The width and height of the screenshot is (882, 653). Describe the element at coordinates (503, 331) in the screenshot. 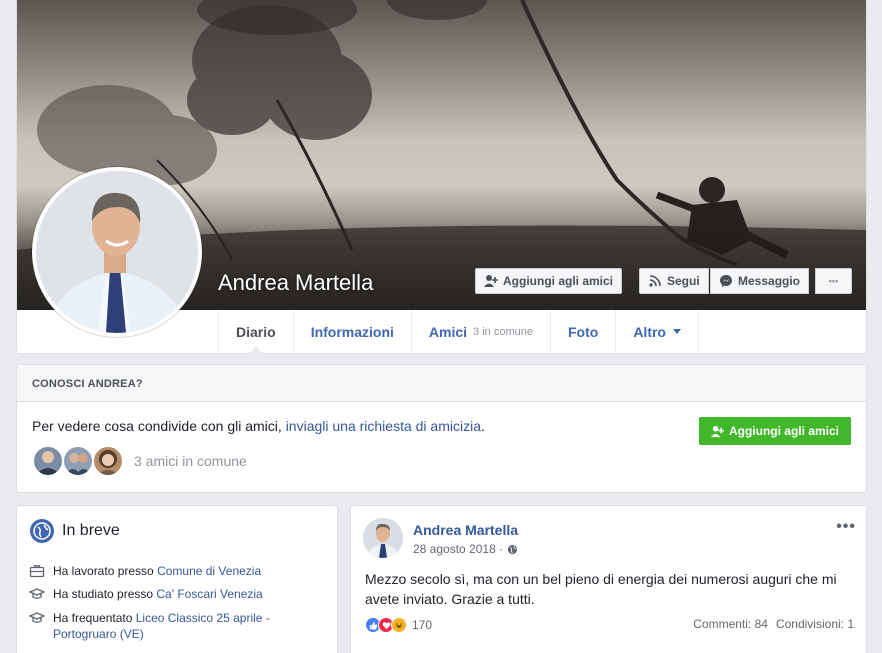

I see `mutual-count: 3 in comune` at that location.